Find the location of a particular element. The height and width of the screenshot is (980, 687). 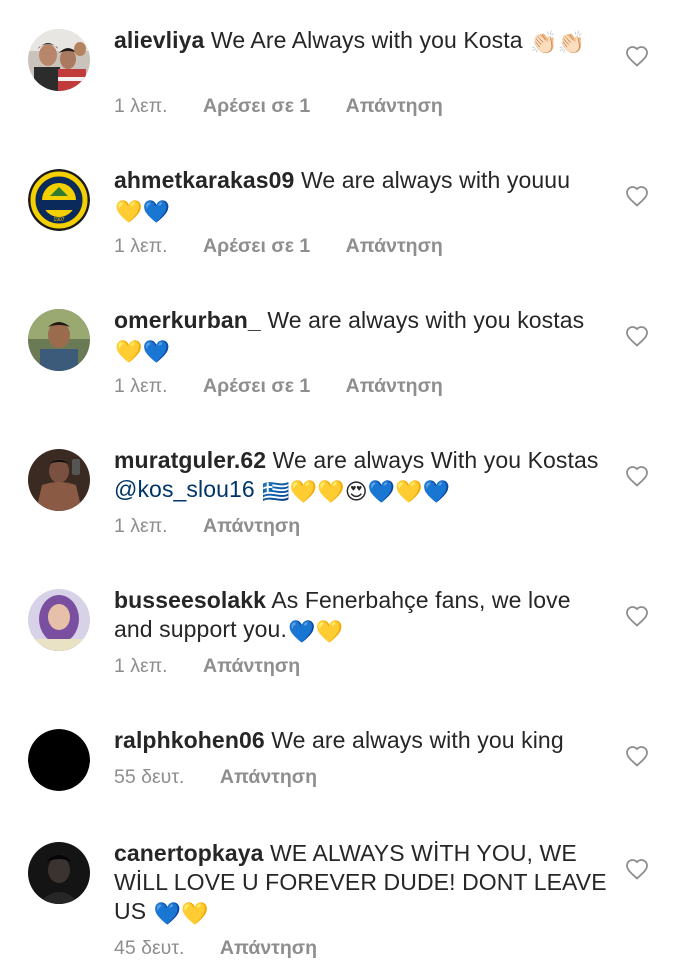

comment-username: alievliya is located at coordinates (159, 40).